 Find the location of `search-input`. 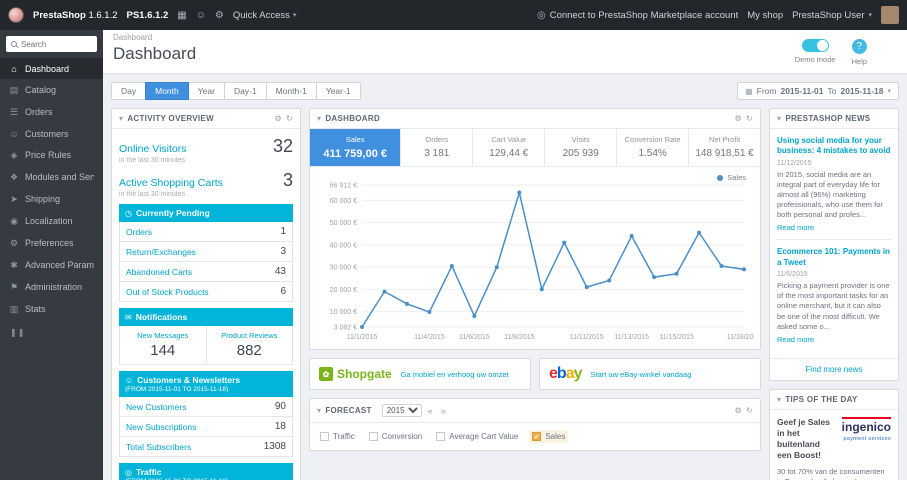

search-input is located at coordinates (56, 44).